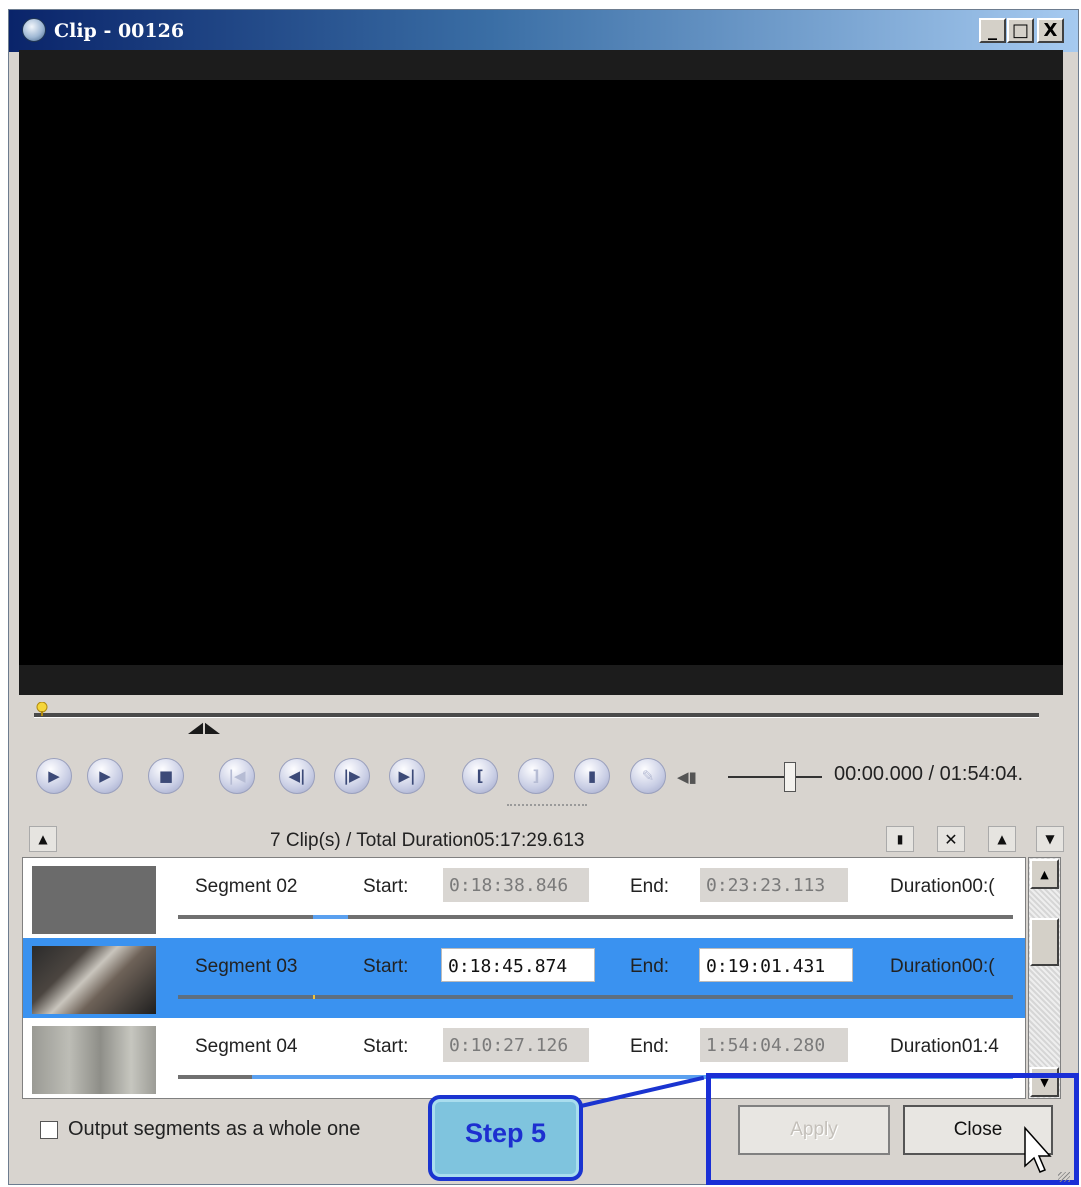  What do you see at coordinates (687, 777) in the screenshot?
I see `volume-icon: ◀▮` at bounding box center [687, 777].